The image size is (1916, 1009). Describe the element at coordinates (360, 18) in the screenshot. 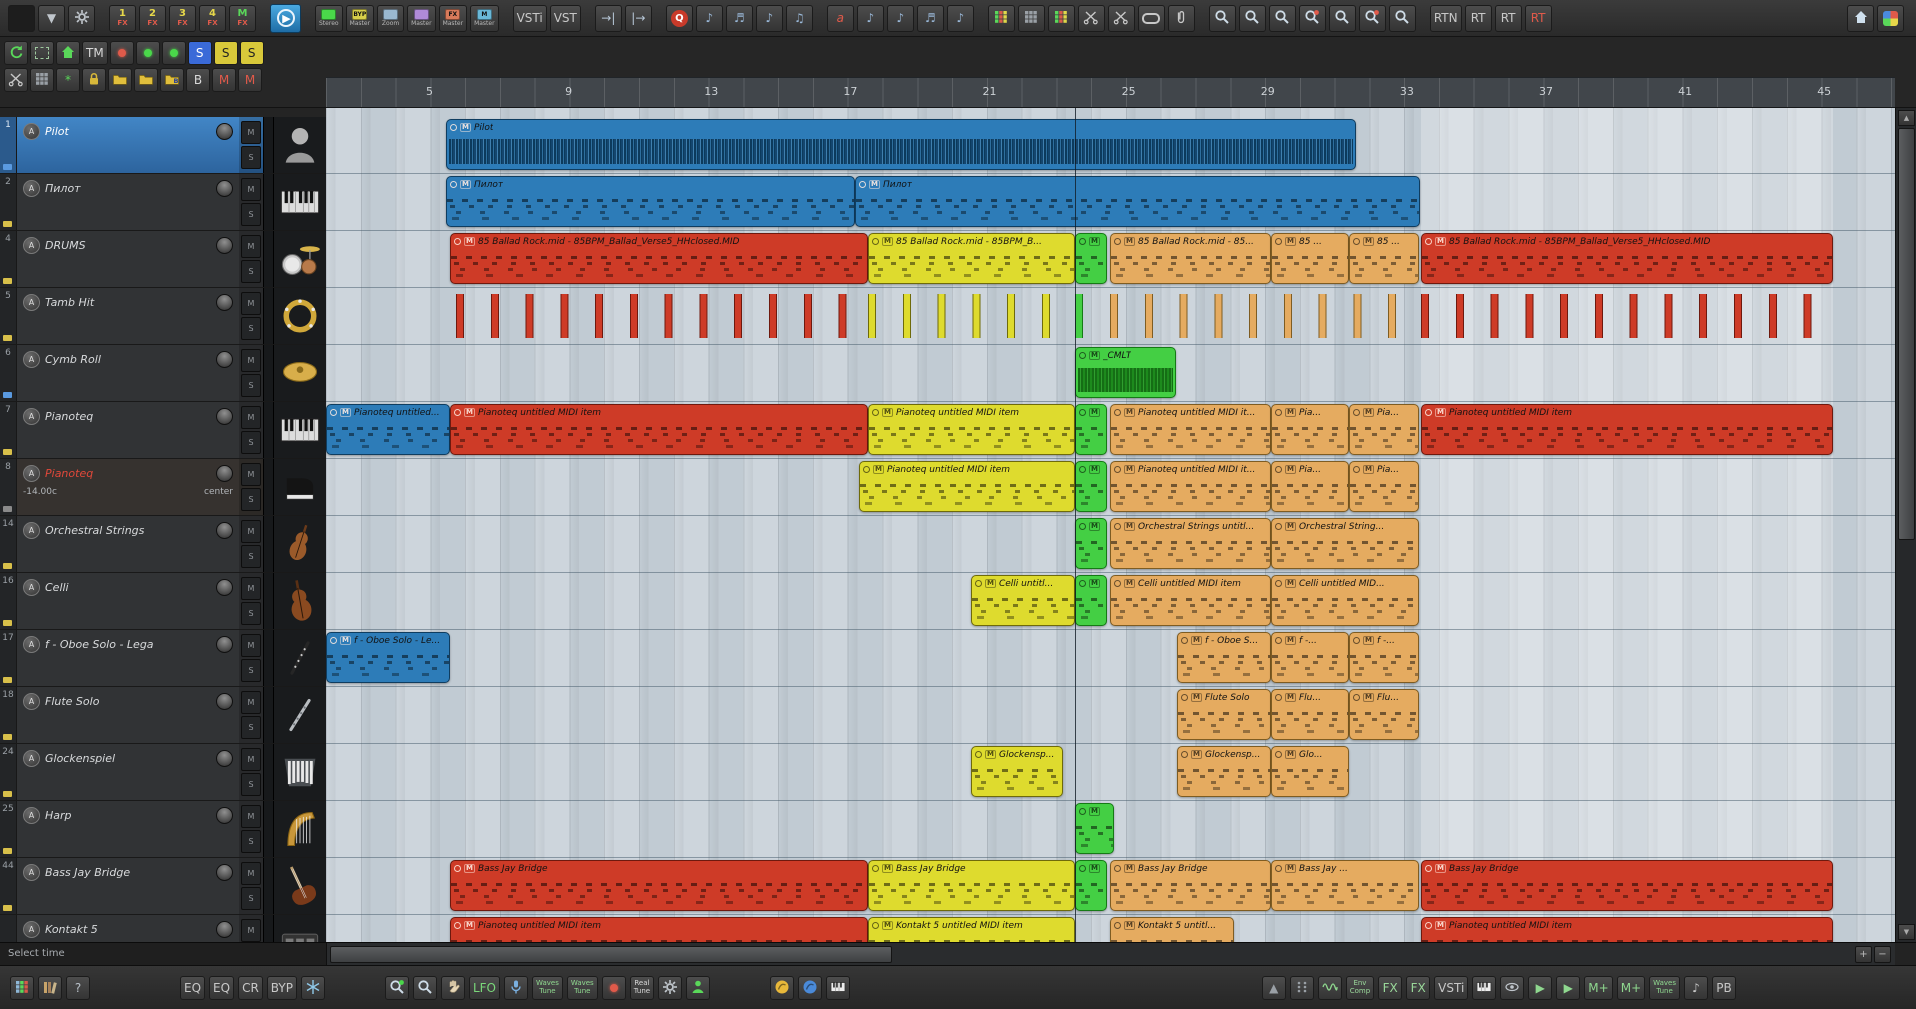

I see `byp-master-button: BYP Master` at that location.